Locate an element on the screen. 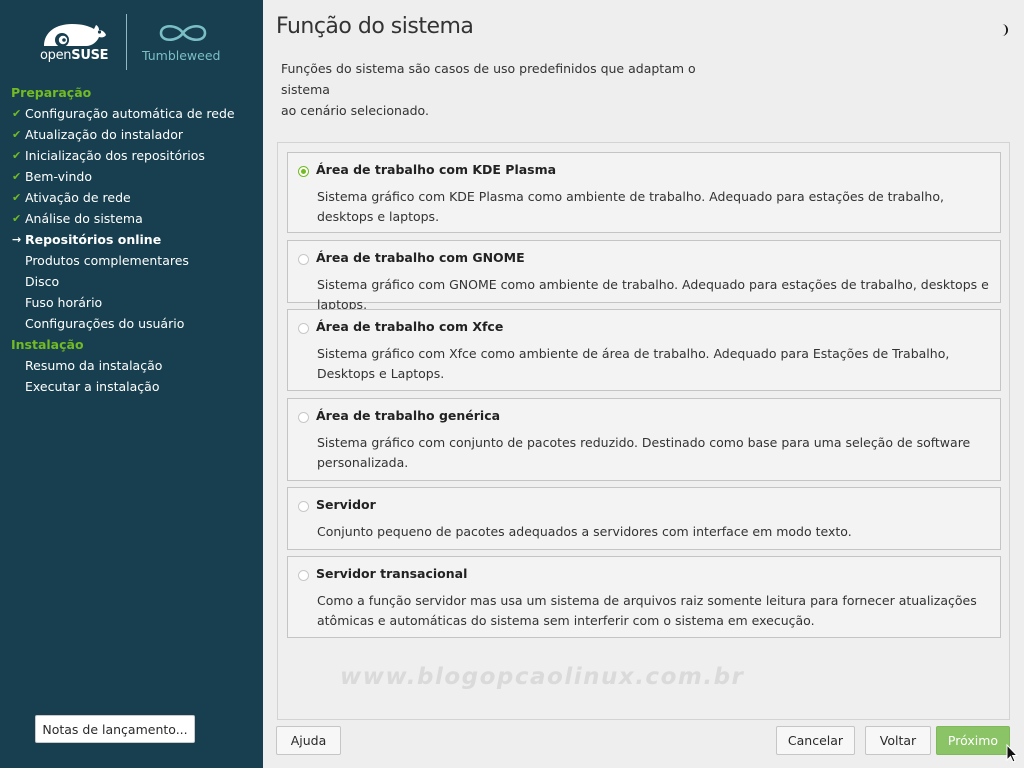 This screenshot has height=768, width=1024. infinity-icon is located at coordinates (183, 33).